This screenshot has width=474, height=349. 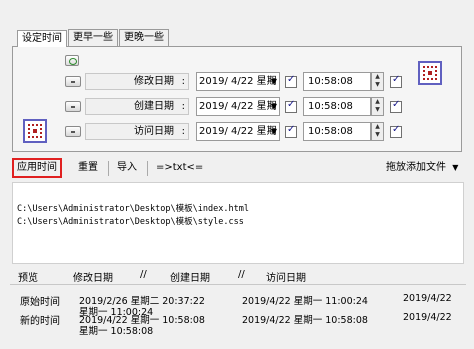 I want to click on original-created-value: 2019/4/22 星期一 11:00:24, so click(x=305, y=301).